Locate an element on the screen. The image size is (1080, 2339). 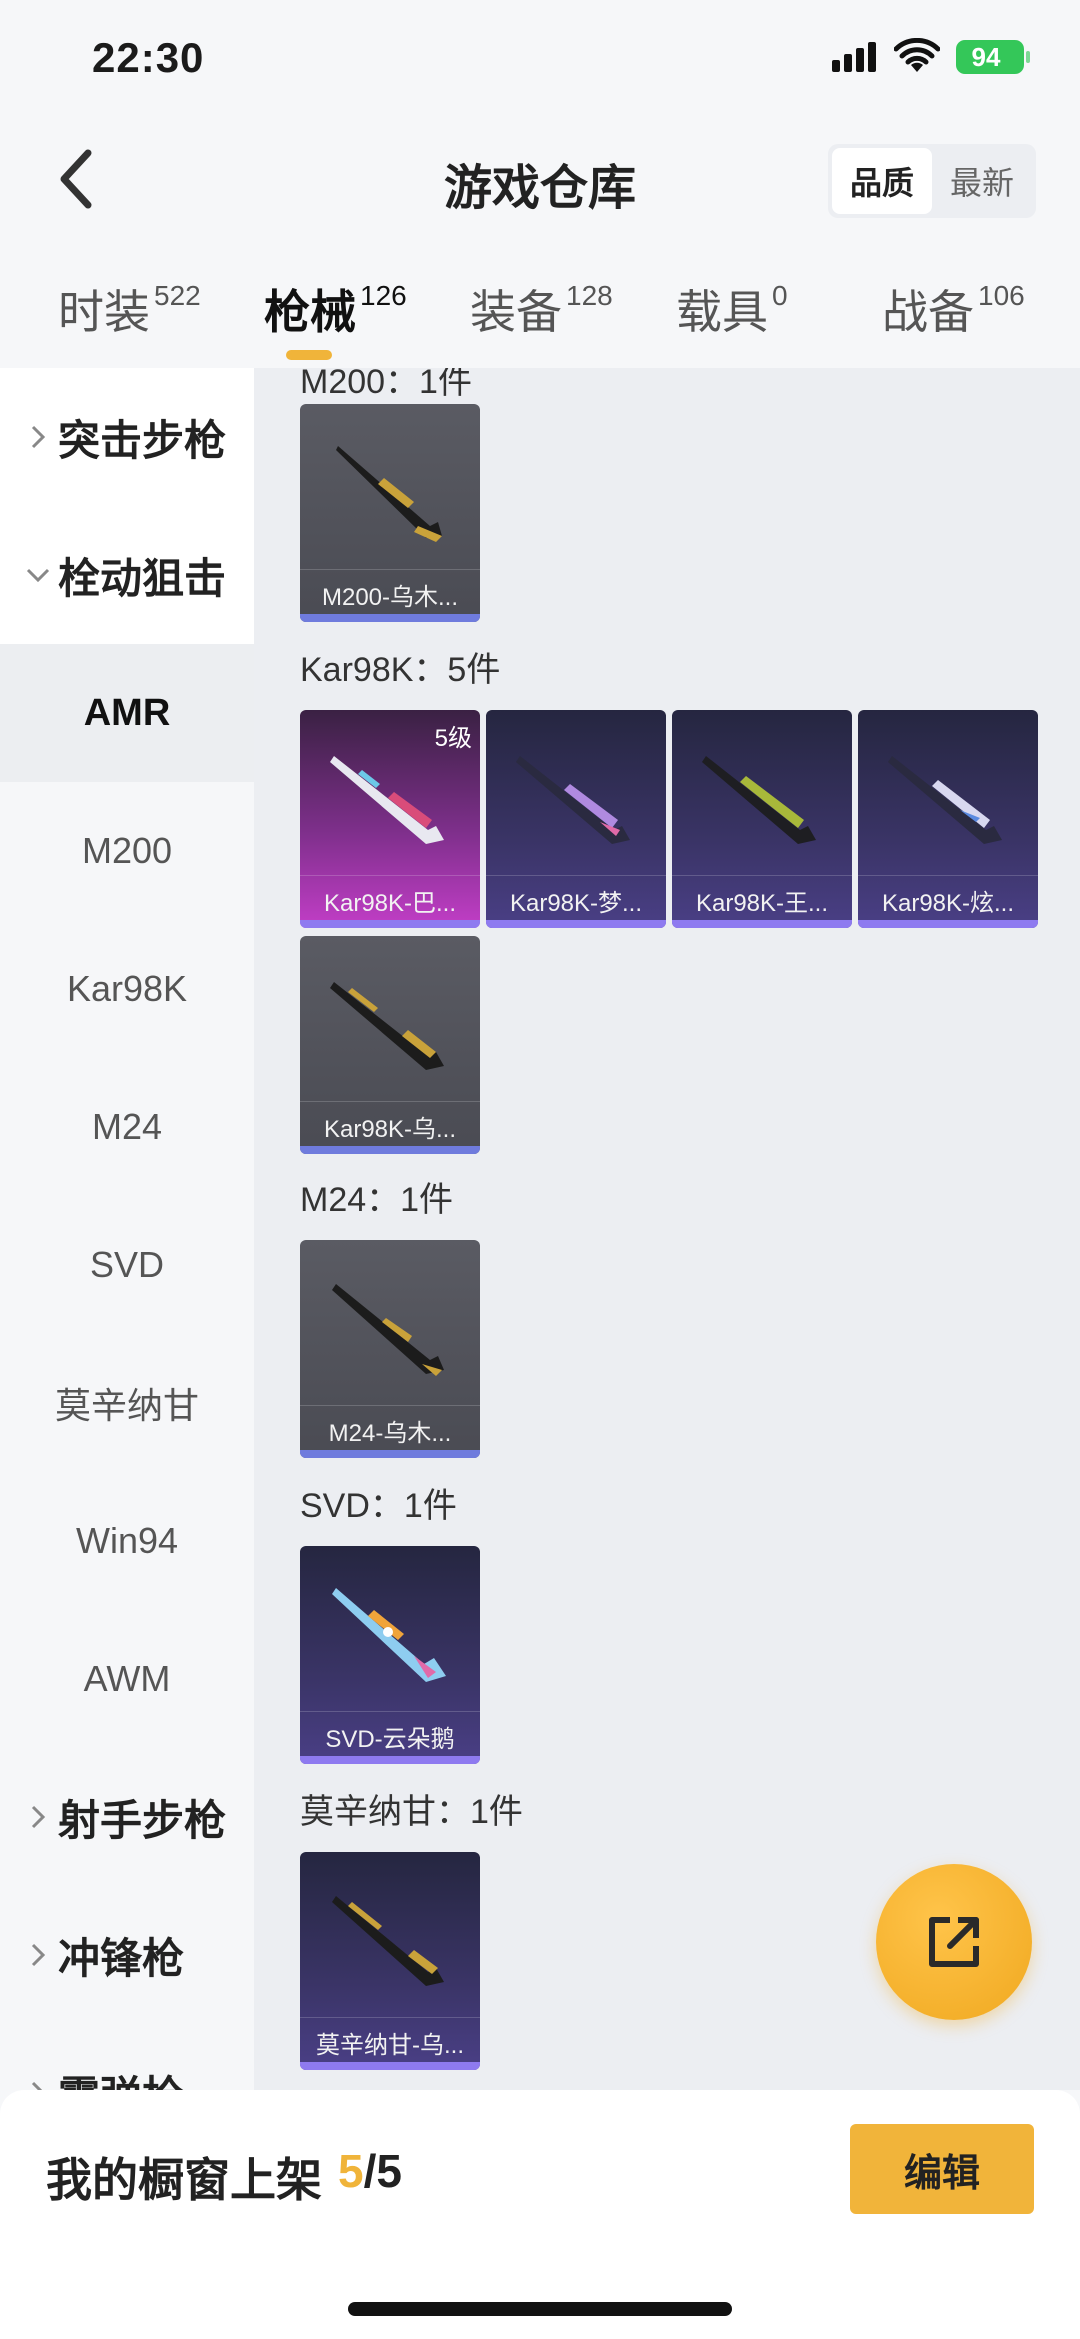
sidebar-item-win94: Win94 is located at coordinates (127, 1541).